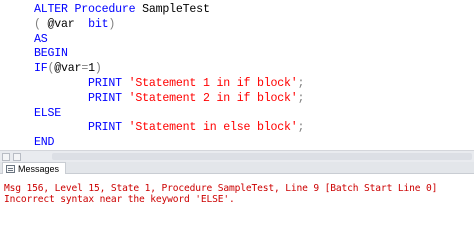  Describe the element at coordinates (10, 168) in the screenshot. I see `messages-icon` at that location.